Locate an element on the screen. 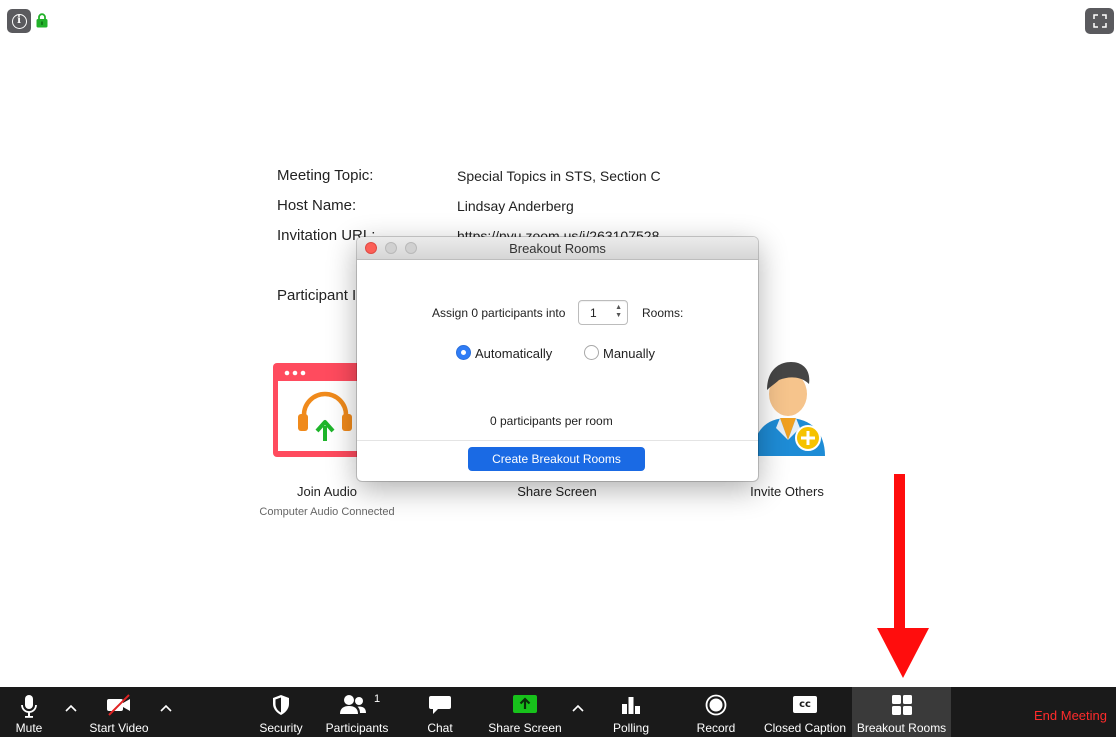 The height and width of the screenshot is (737, 1116). meeting-toolbar: Mute Start Video Security 1 Participants is located at coordinates (558, 712).